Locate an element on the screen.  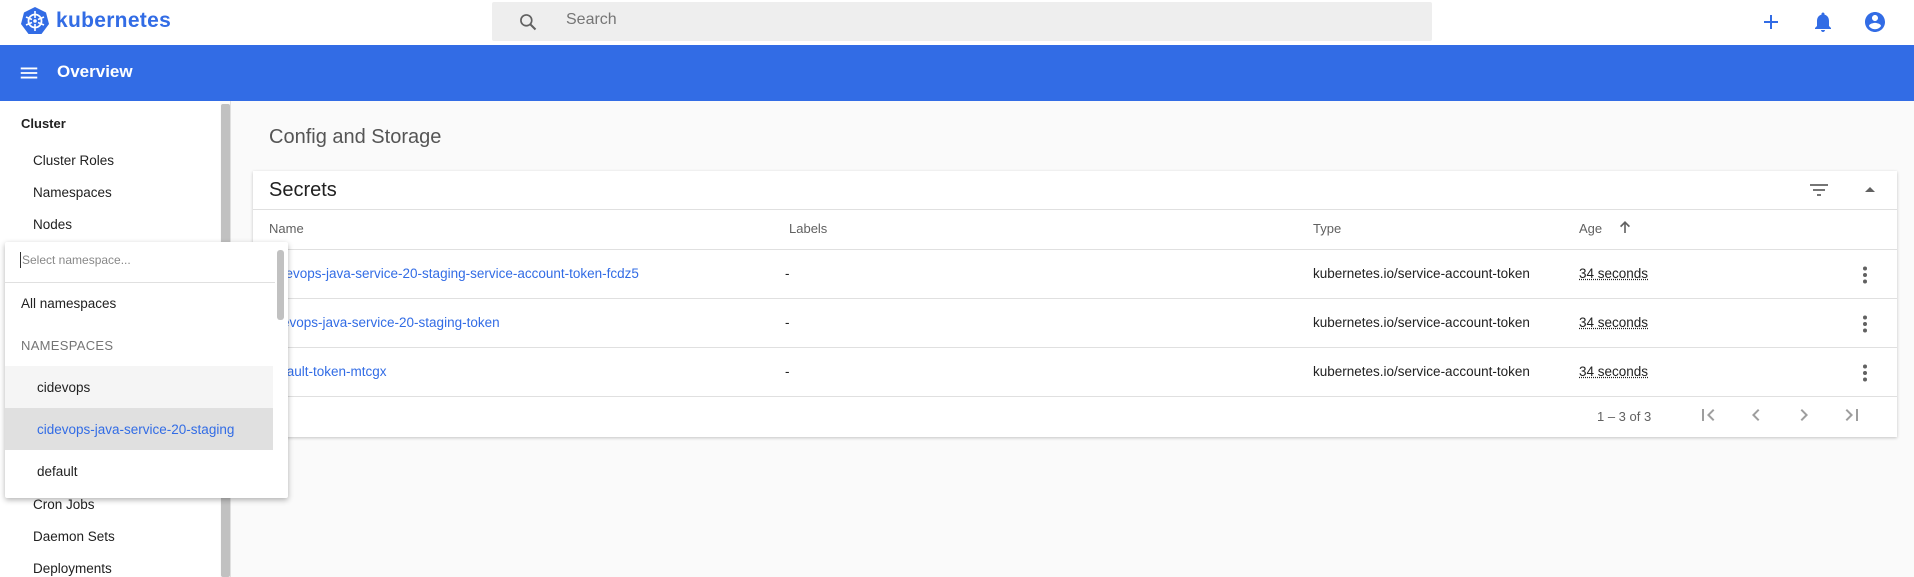
search-icon is located at coordinates (528, 22).